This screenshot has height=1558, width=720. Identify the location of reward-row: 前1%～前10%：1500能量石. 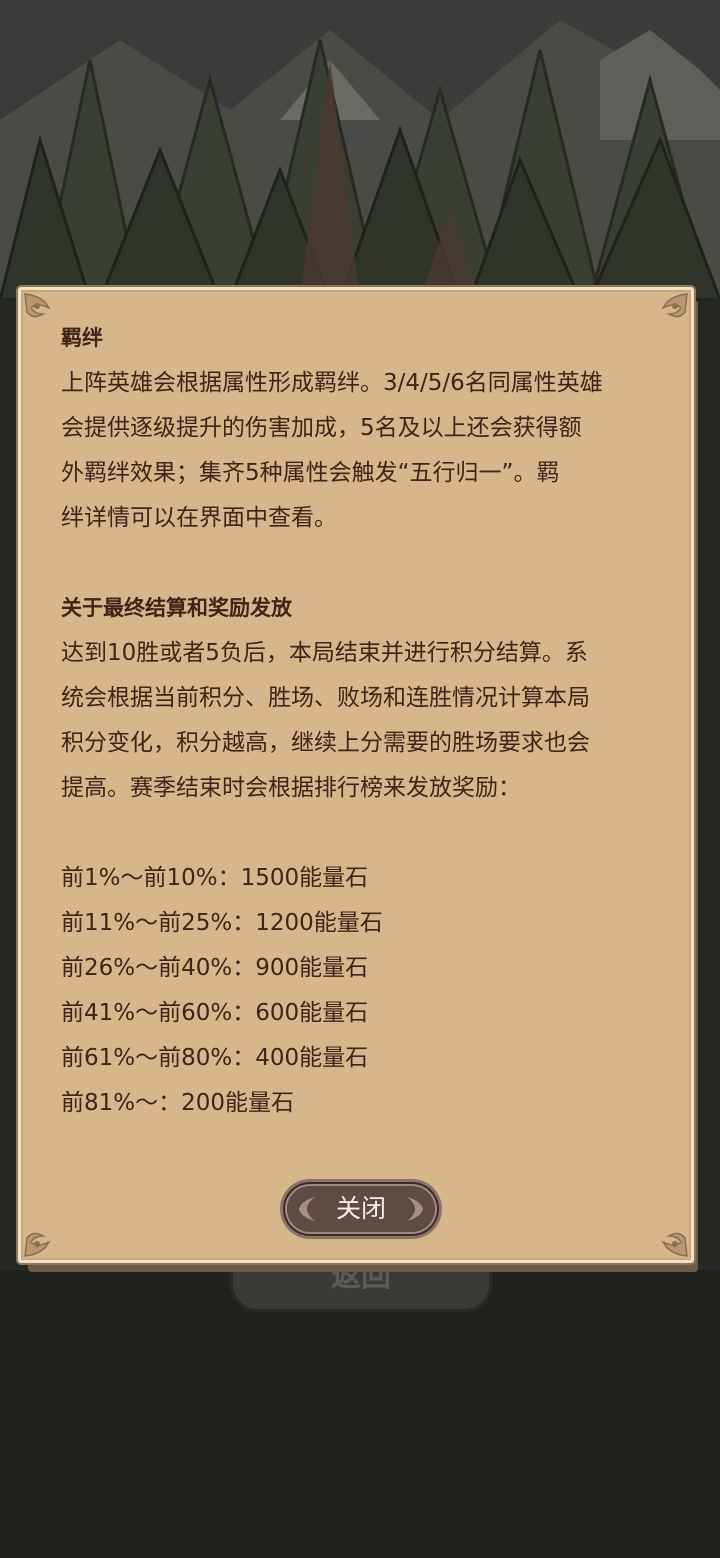
(215, 878).